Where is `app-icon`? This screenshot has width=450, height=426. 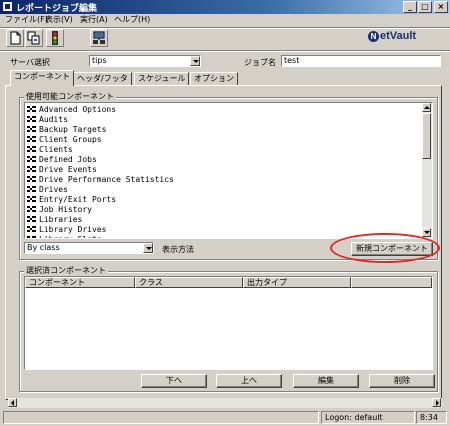
app-icon is located at coordinates (7, 6).